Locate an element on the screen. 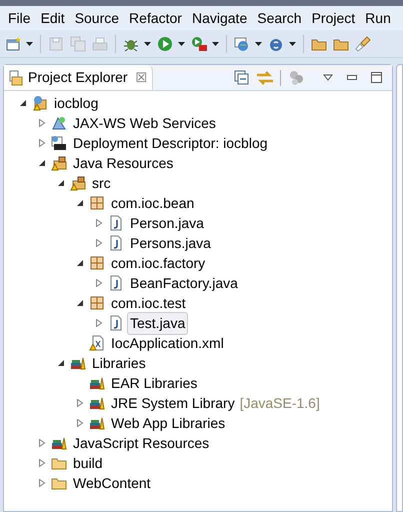 The image size is (403, 512). tree-item: EAR Libraries is located at coordinates (154, 383).